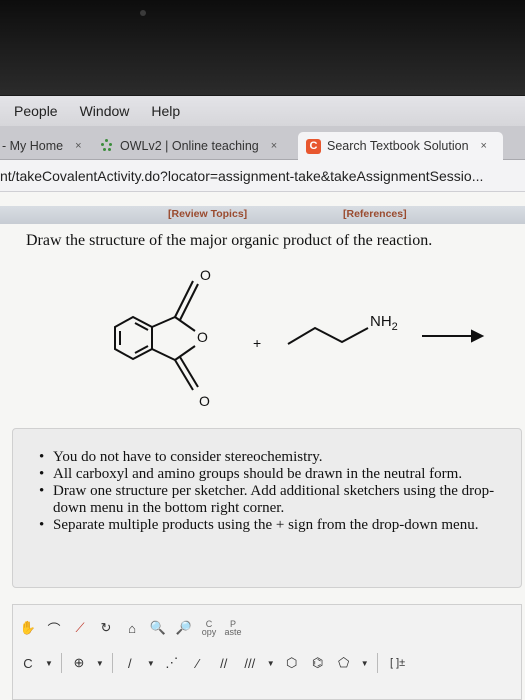 The image size is (525, 700). What do you see at coordinates (80, 628) in the screenshot?
I see `eraser-icon: ⟋` at bounding box center [80, 628].